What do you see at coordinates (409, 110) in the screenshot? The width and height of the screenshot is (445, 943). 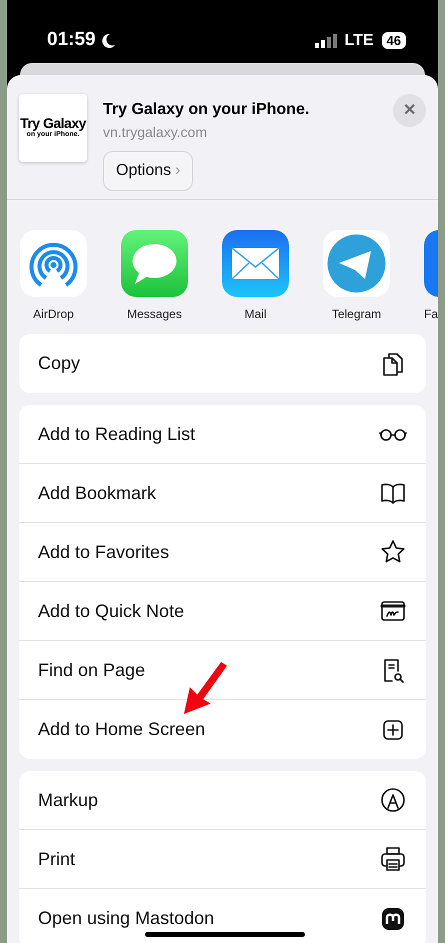 I see `close-button: ✕` at bounding box center [409, 110].